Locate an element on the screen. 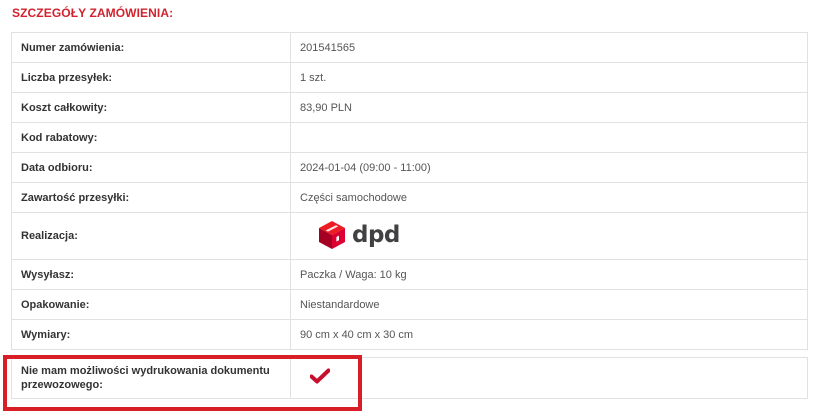 The width and height of the screenshot is (819, 416). table-row-shipment-type: Wysyłasz: Paczka / Waga: 10 kg is located at coordinates (409, 274).